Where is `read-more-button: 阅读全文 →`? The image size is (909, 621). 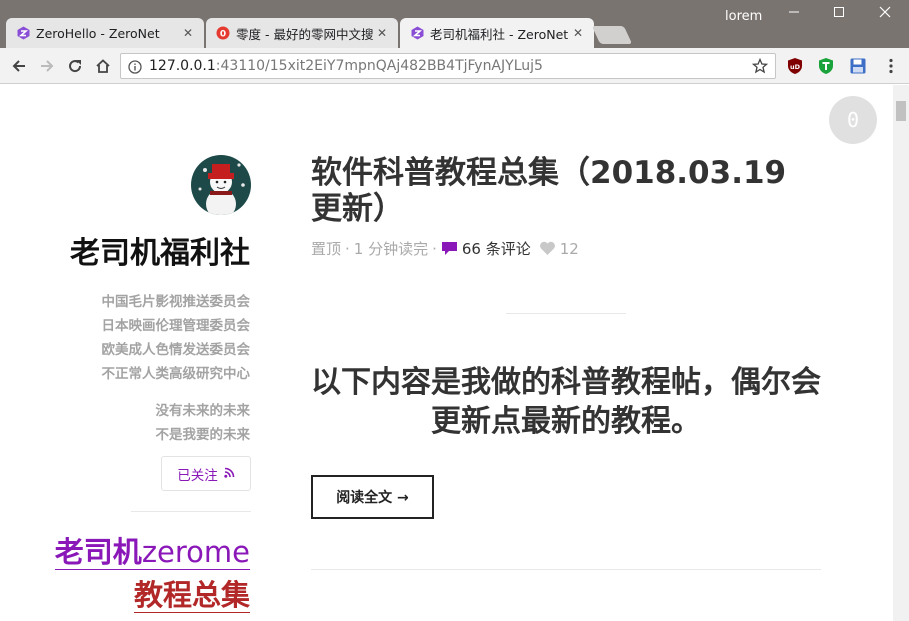 read-more-button: 阅读全文 → is located at coordinates (372, 497).